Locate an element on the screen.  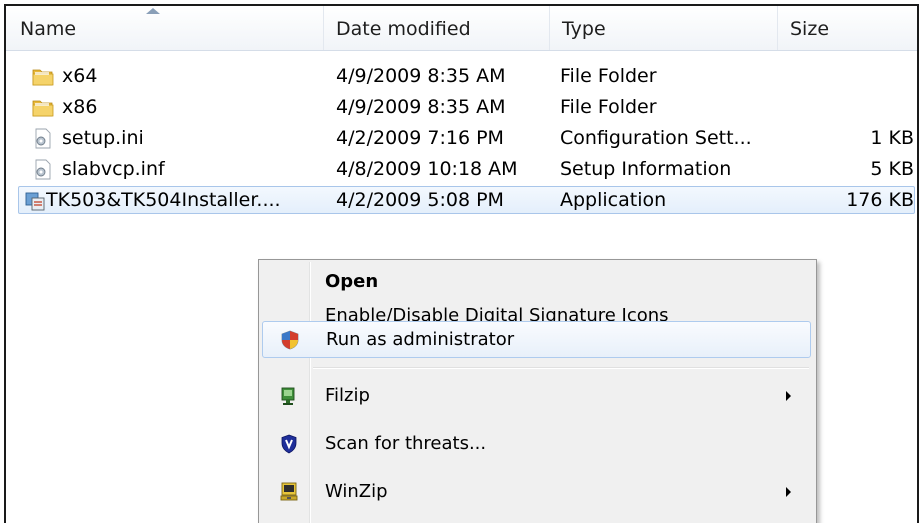
file-type: Setup Information is located at coordinates (646, 169).